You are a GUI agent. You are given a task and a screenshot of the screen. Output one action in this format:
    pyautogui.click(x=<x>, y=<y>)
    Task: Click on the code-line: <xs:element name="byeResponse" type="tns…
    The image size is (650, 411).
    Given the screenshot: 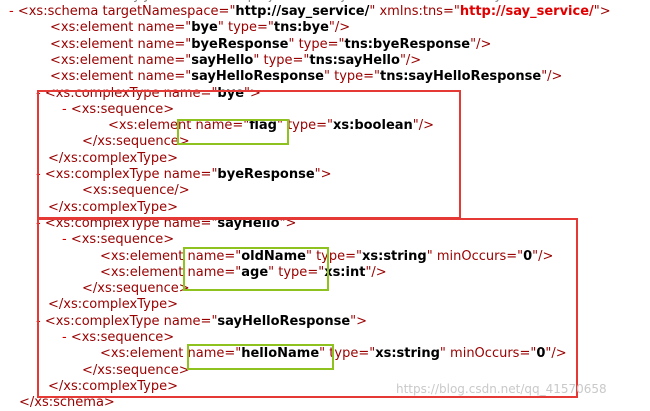 What is the action you would take?
    pyautogui.click(x=270, y=45)
    